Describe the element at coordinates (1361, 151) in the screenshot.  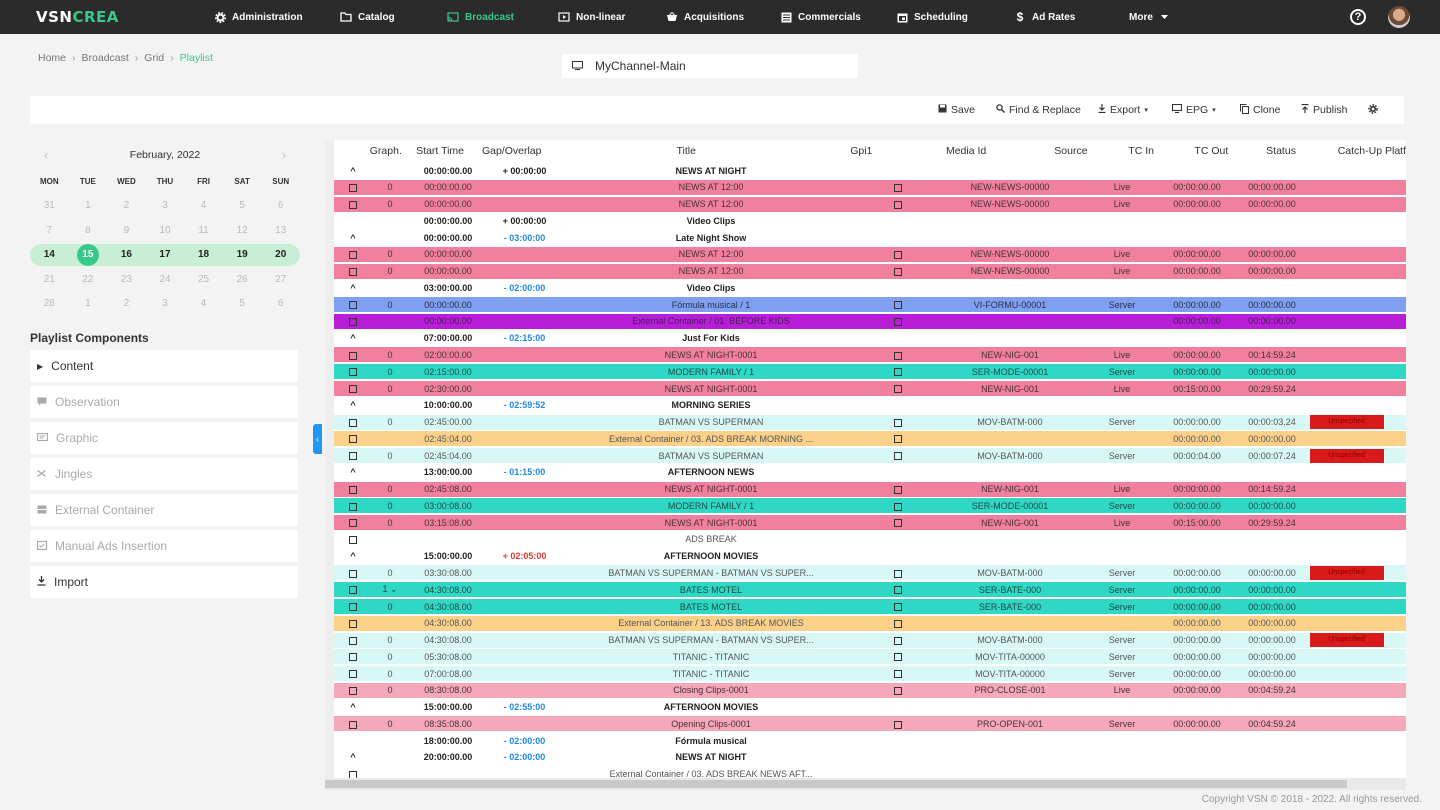
I see `col-catch-up-platform: Catch-Up Platf` at that location.